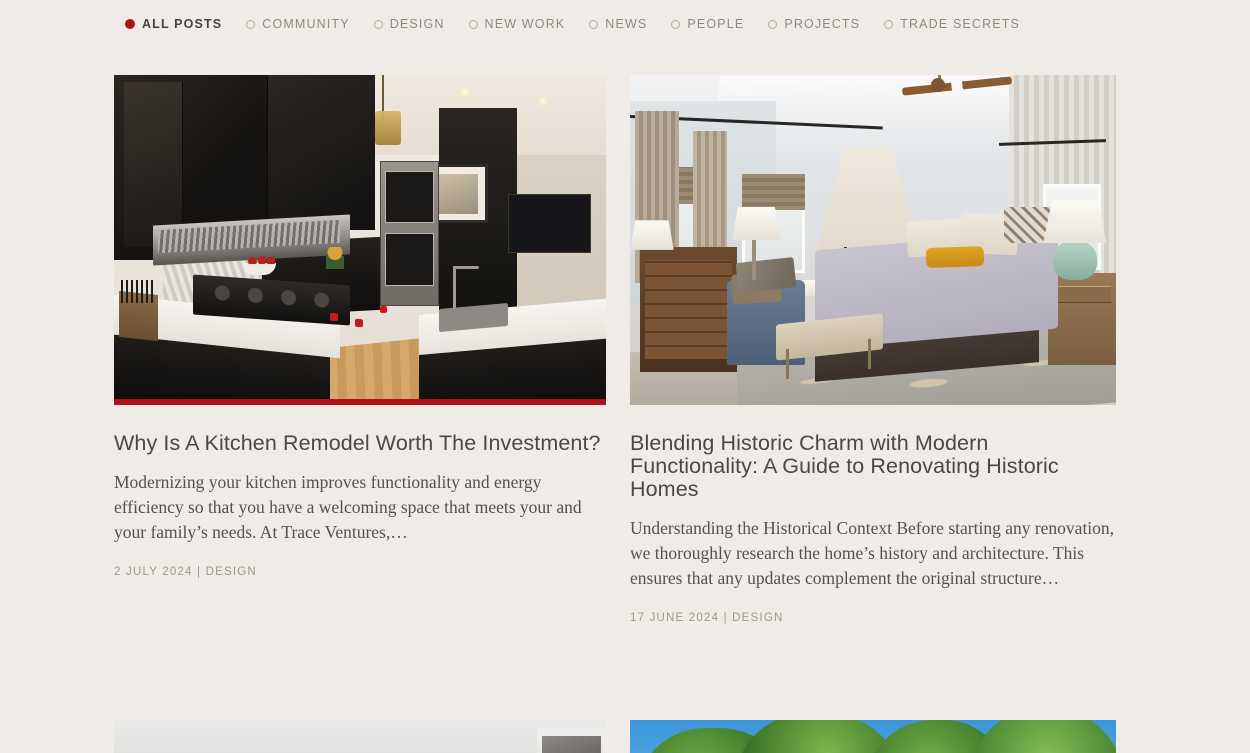  I want to click on post-thumbnail-roof-exterior, so click(873, 736).